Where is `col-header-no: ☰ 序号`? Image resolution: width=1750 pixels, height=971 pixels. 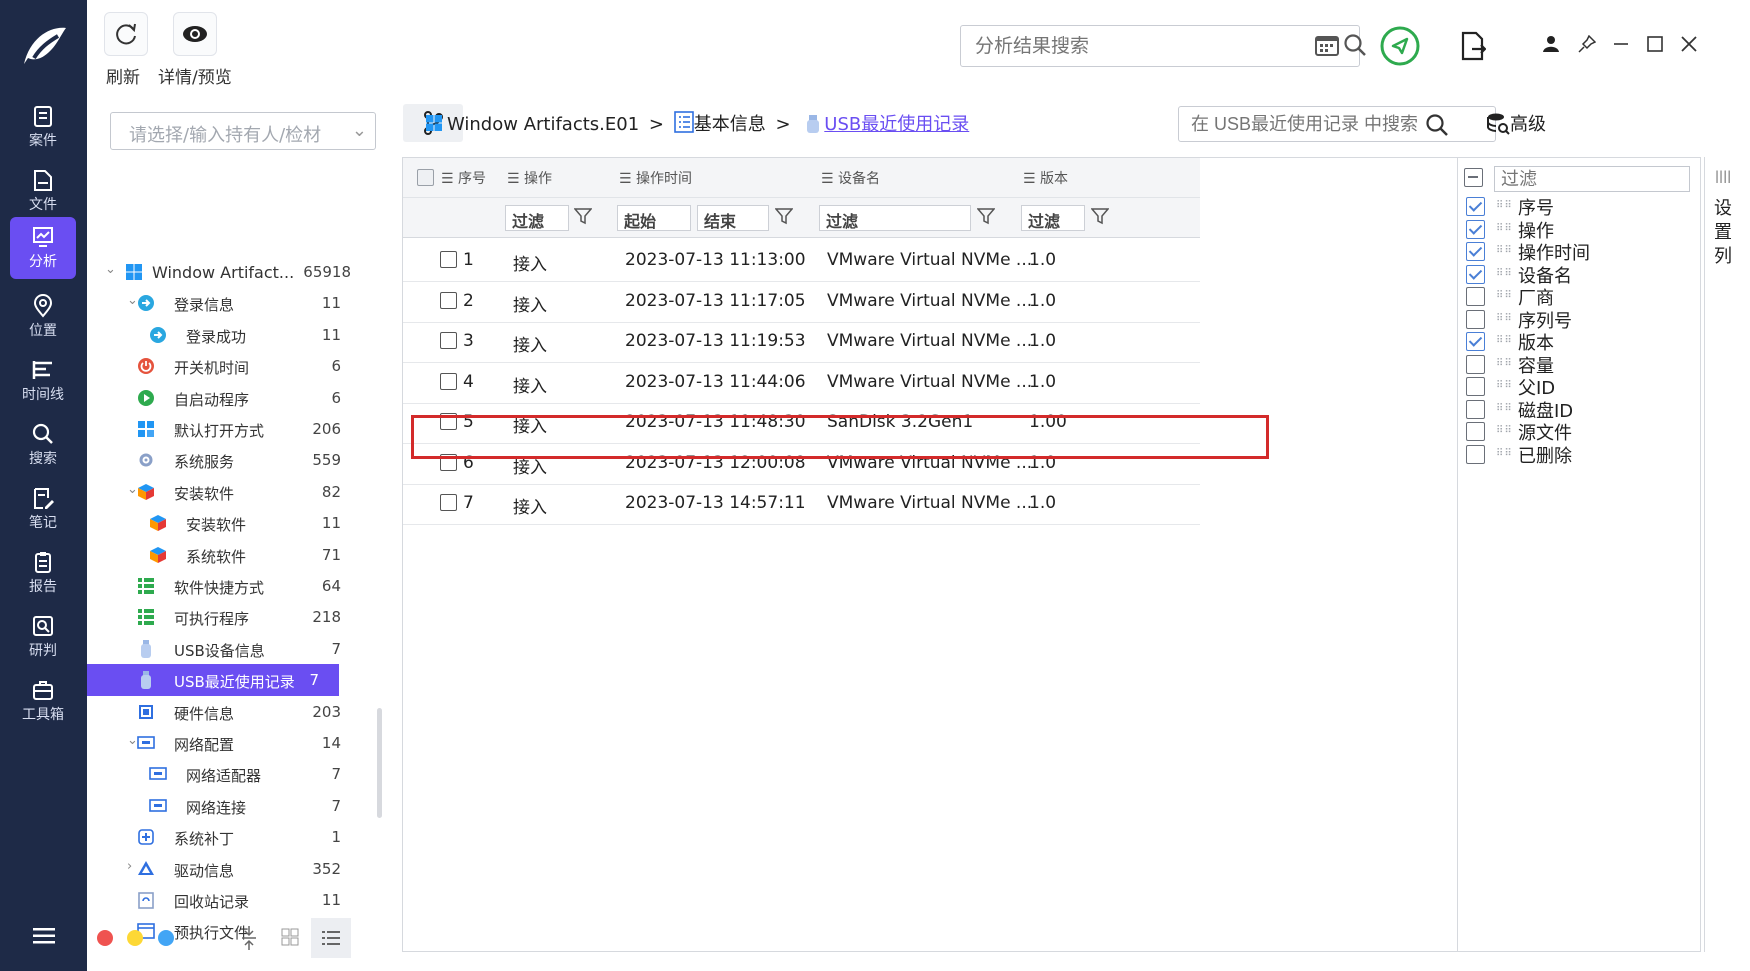
col-header-no: ☰ 序号 is located at coordinates (463, 178).